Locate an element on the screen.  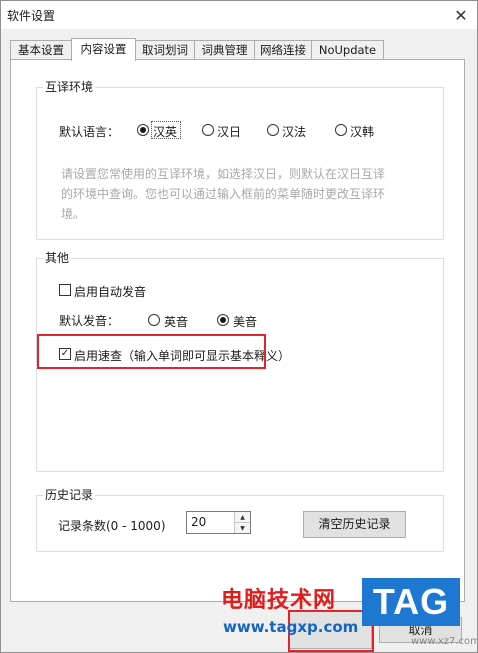
stepper-up-icon: ▲ is located at coordinates (242, 517).